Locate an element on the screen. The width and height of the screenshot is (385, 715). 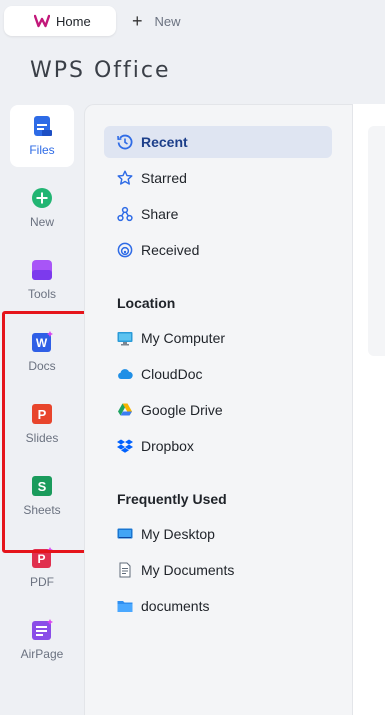
received-icon is located at coordinates (125, 250).